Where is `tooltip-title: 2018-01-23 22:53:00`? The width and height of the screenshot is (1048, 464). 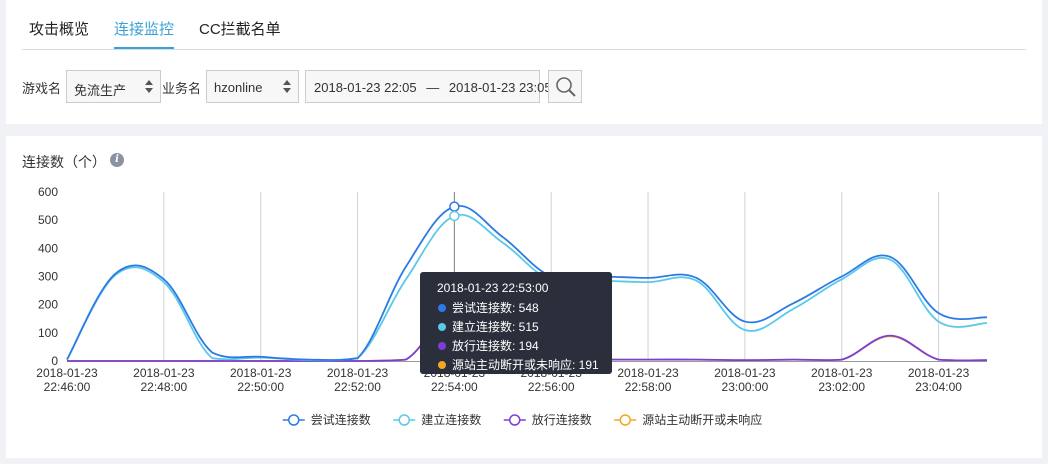 tooltip-title: 2018-01-23 22:53:00 is located at coordinates (493, 288).